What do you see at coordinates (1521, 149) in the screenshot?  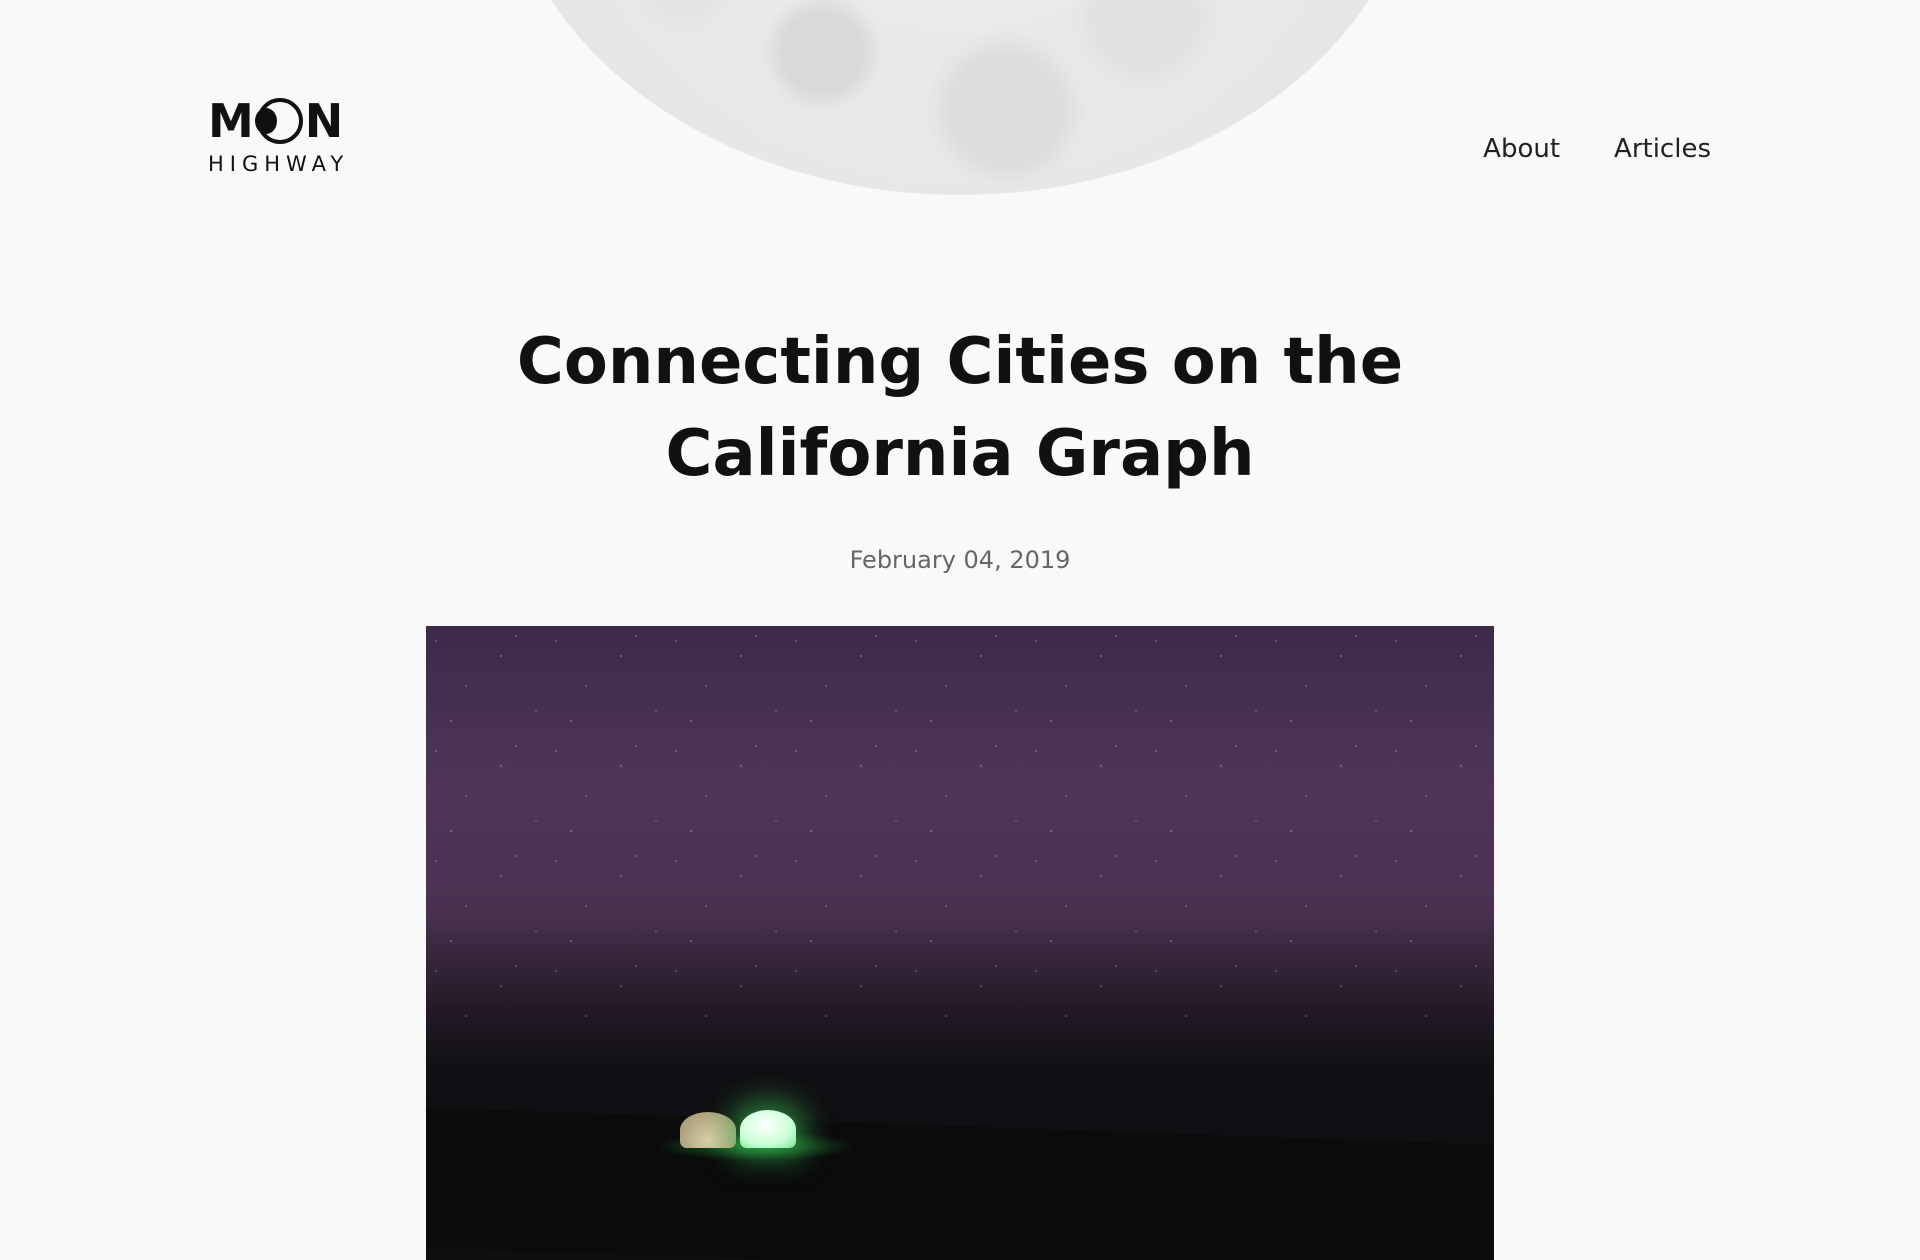 I see `nav-link-about: About` at bounding box center [1521, 149].